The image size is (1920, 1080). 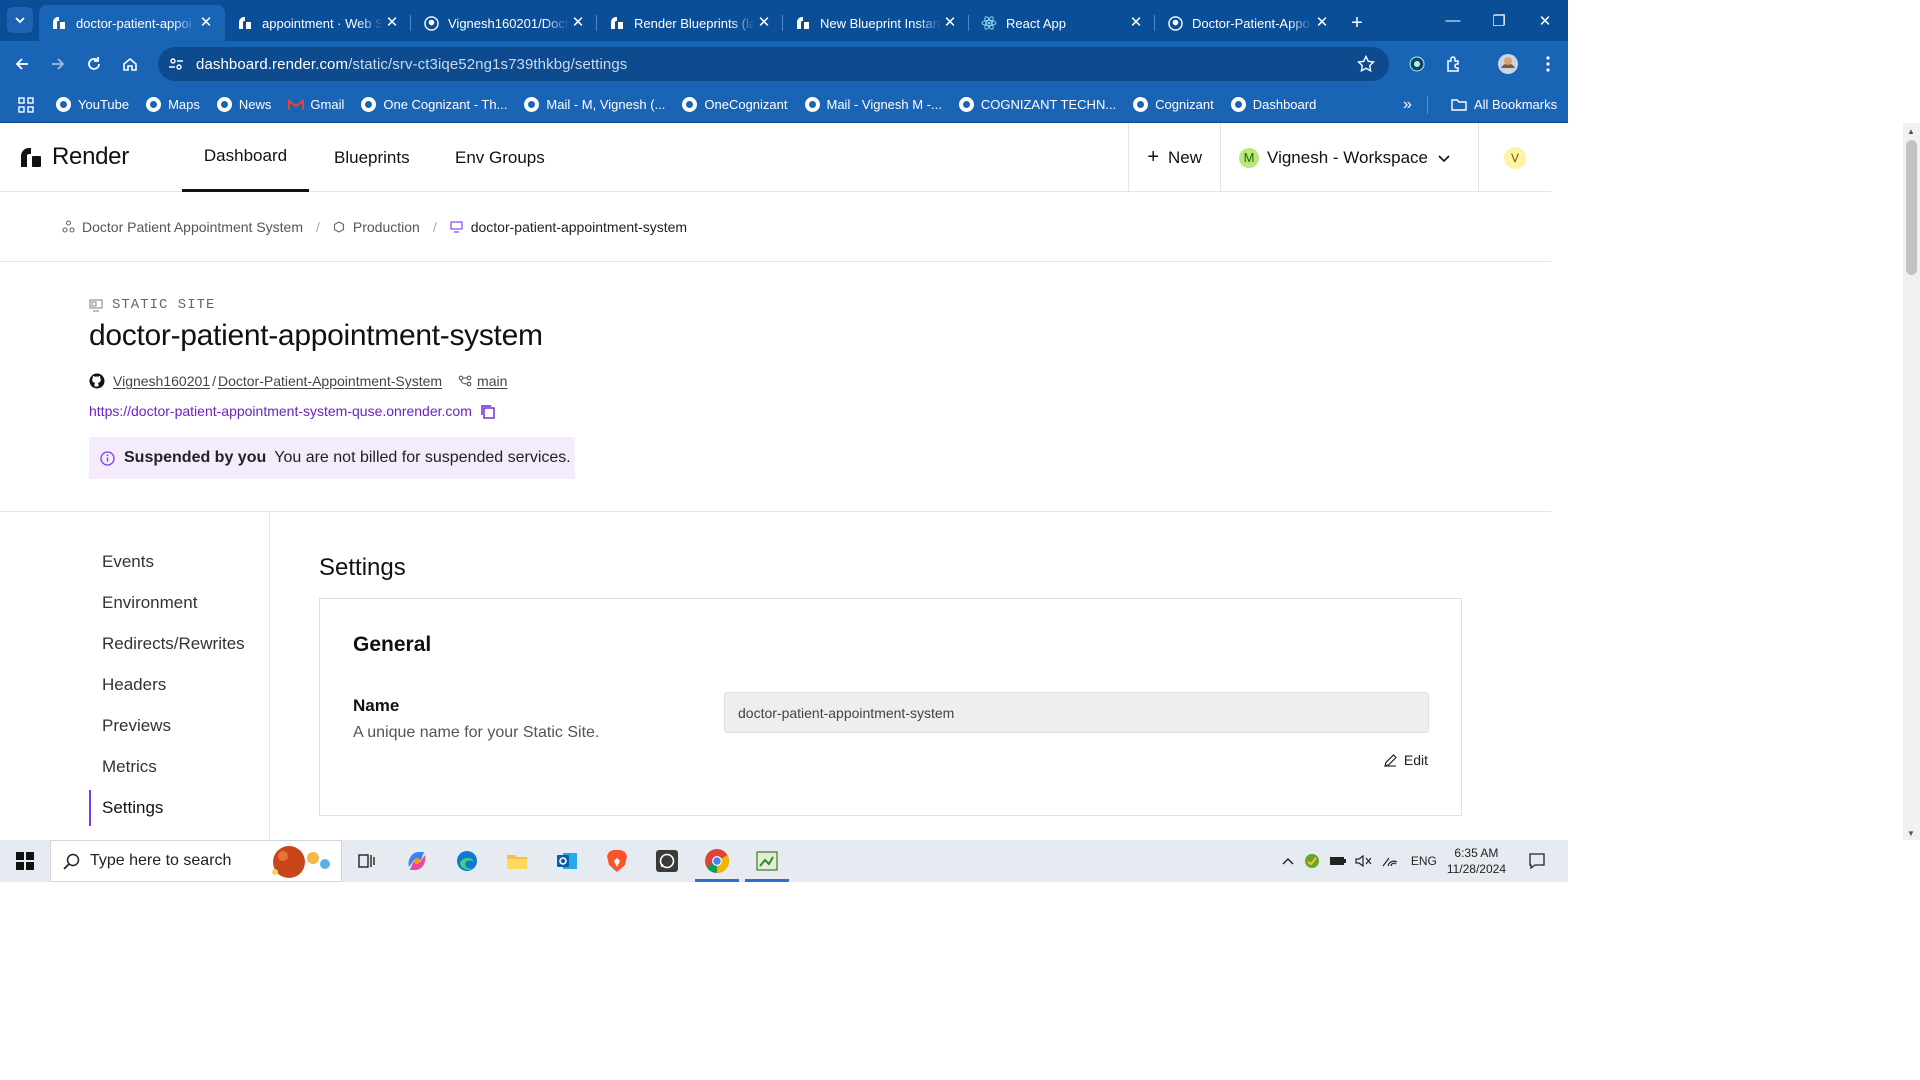 What do you see at coordinates (767, 861) in the screenshot?
I see `app-window-icon` at bounding box center [767, 861].